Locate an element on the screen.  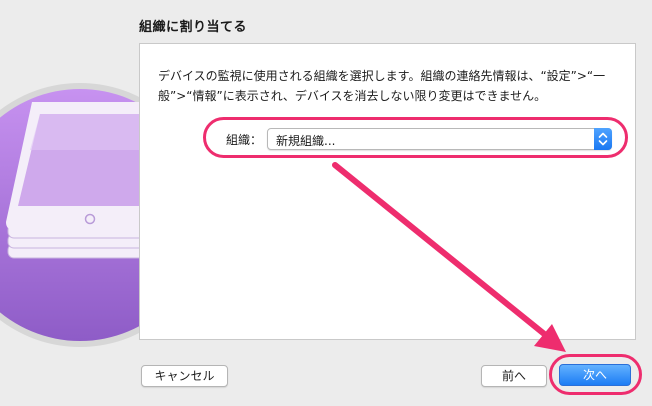
back-button: 前へ is located at coordinates (514, 376).